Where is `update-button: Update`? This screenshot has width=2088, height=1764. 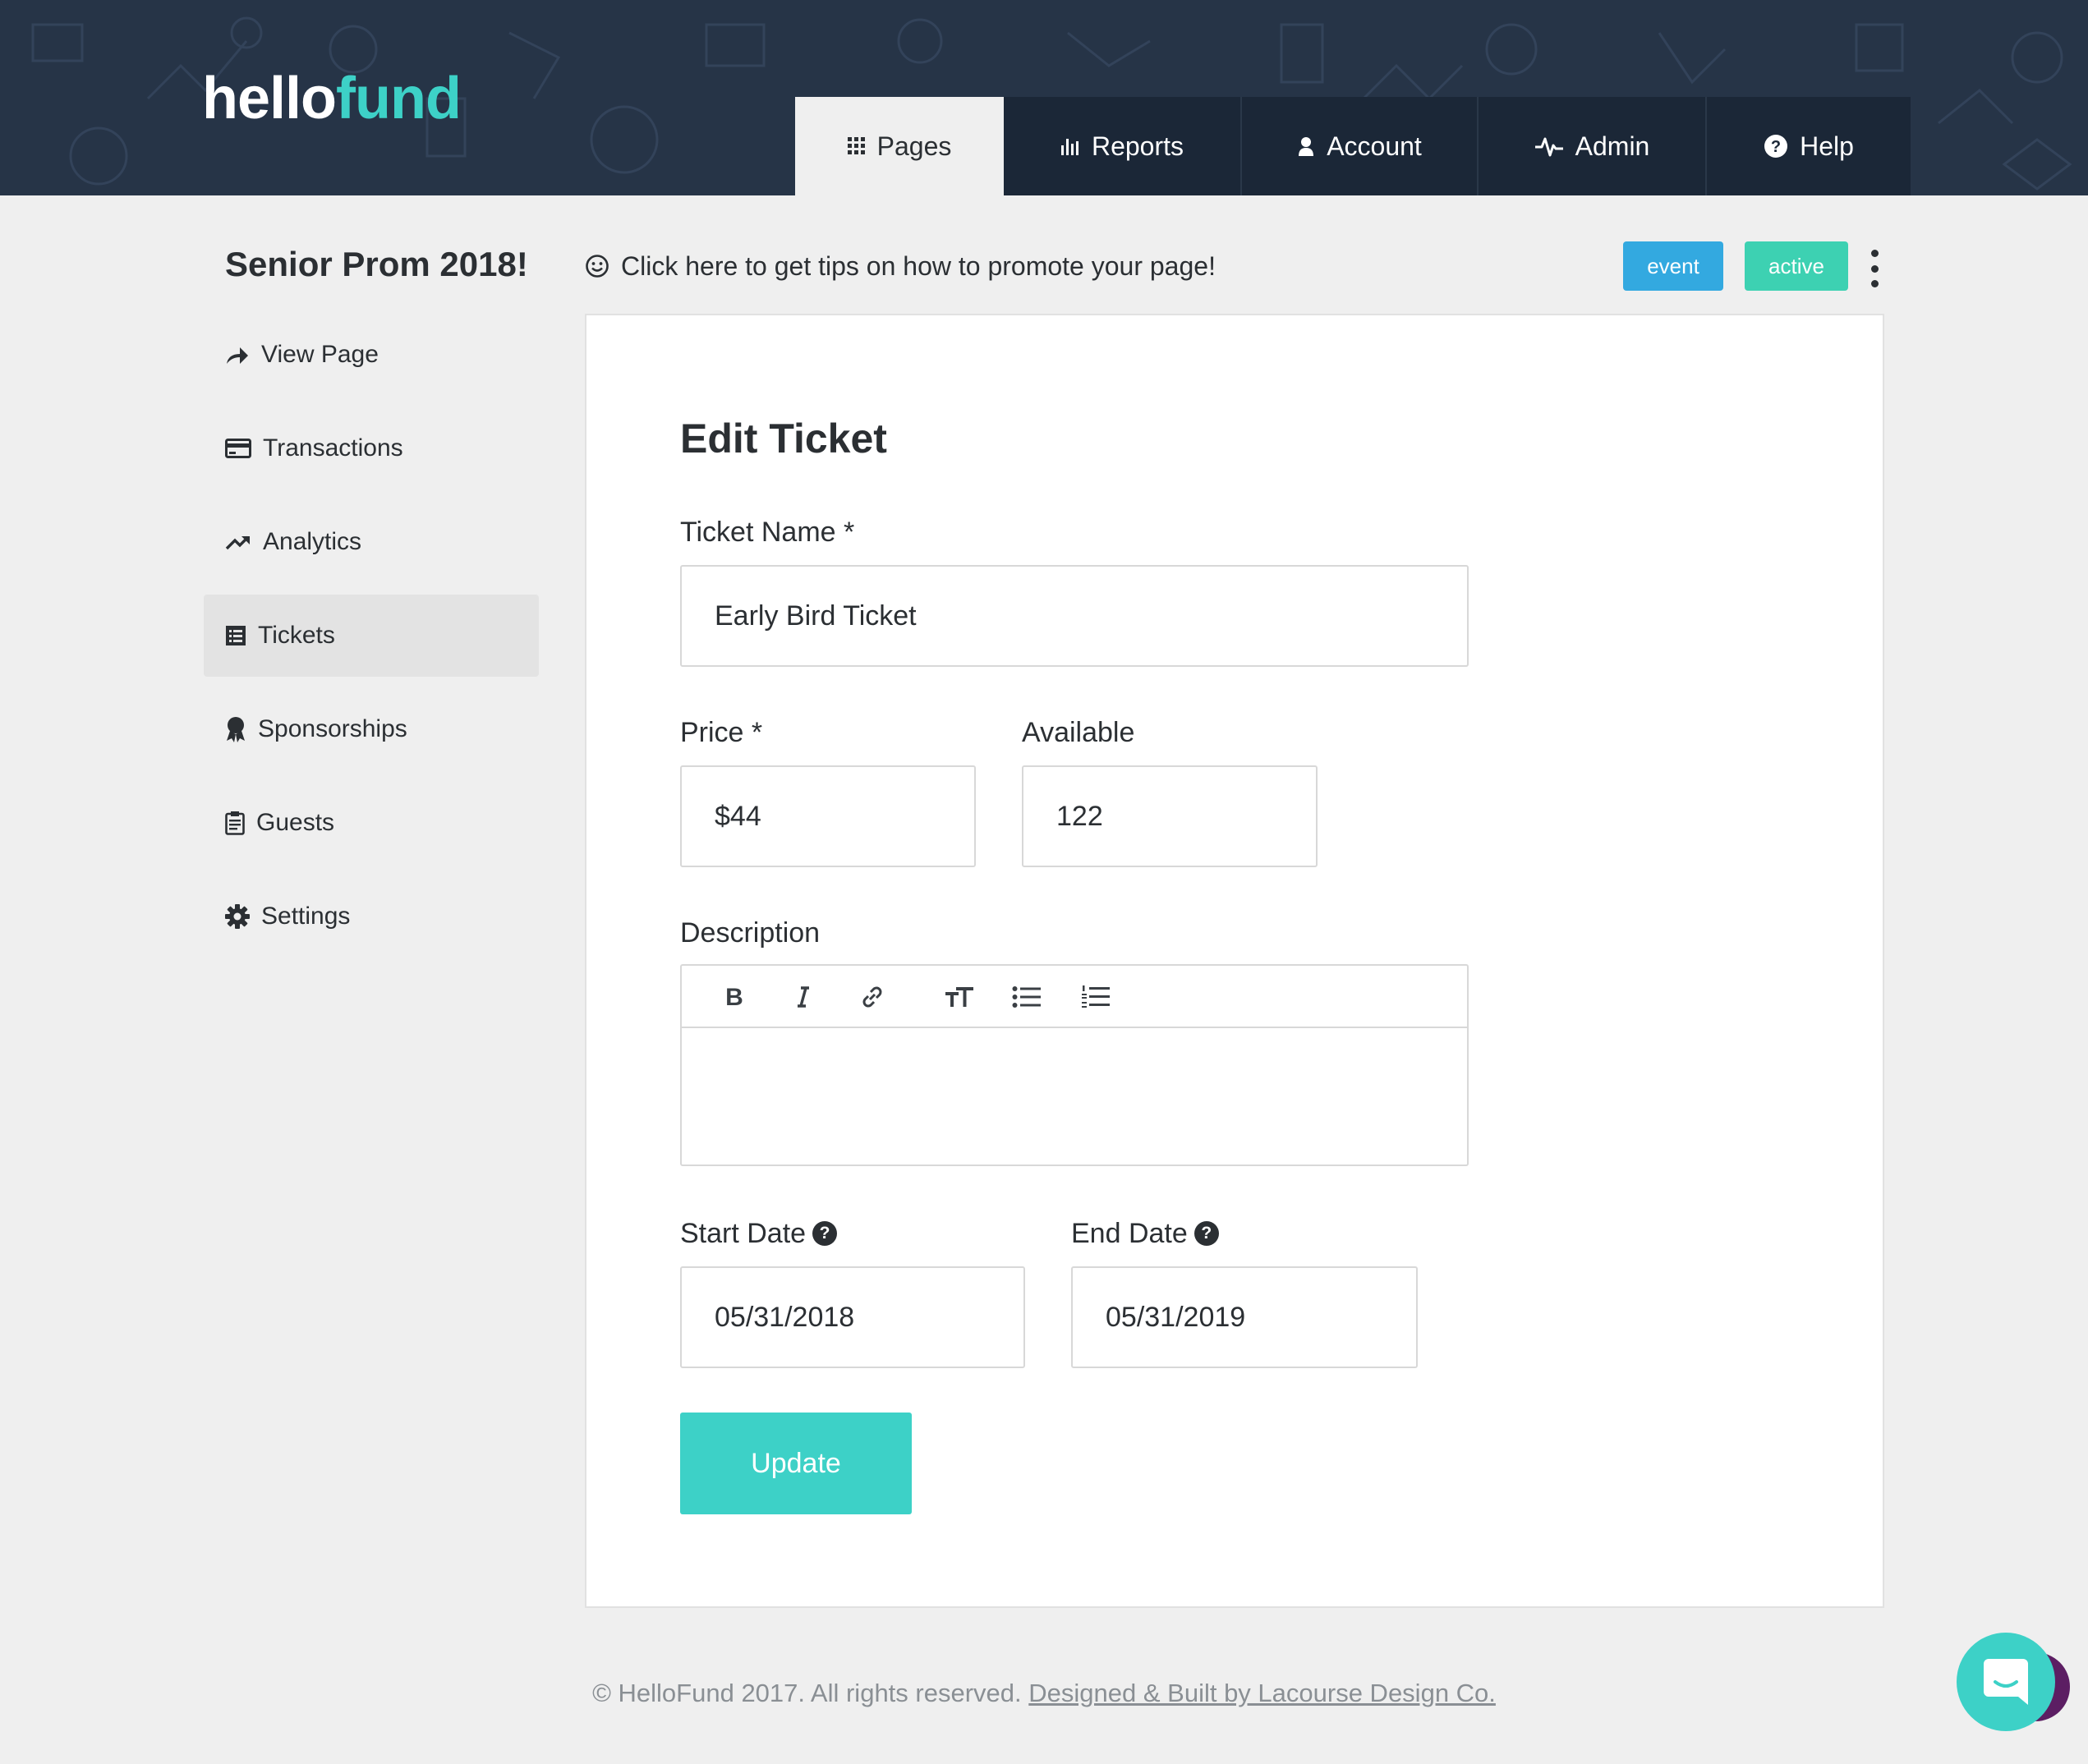 update-button: Update is located at coordinates (796, 1463).